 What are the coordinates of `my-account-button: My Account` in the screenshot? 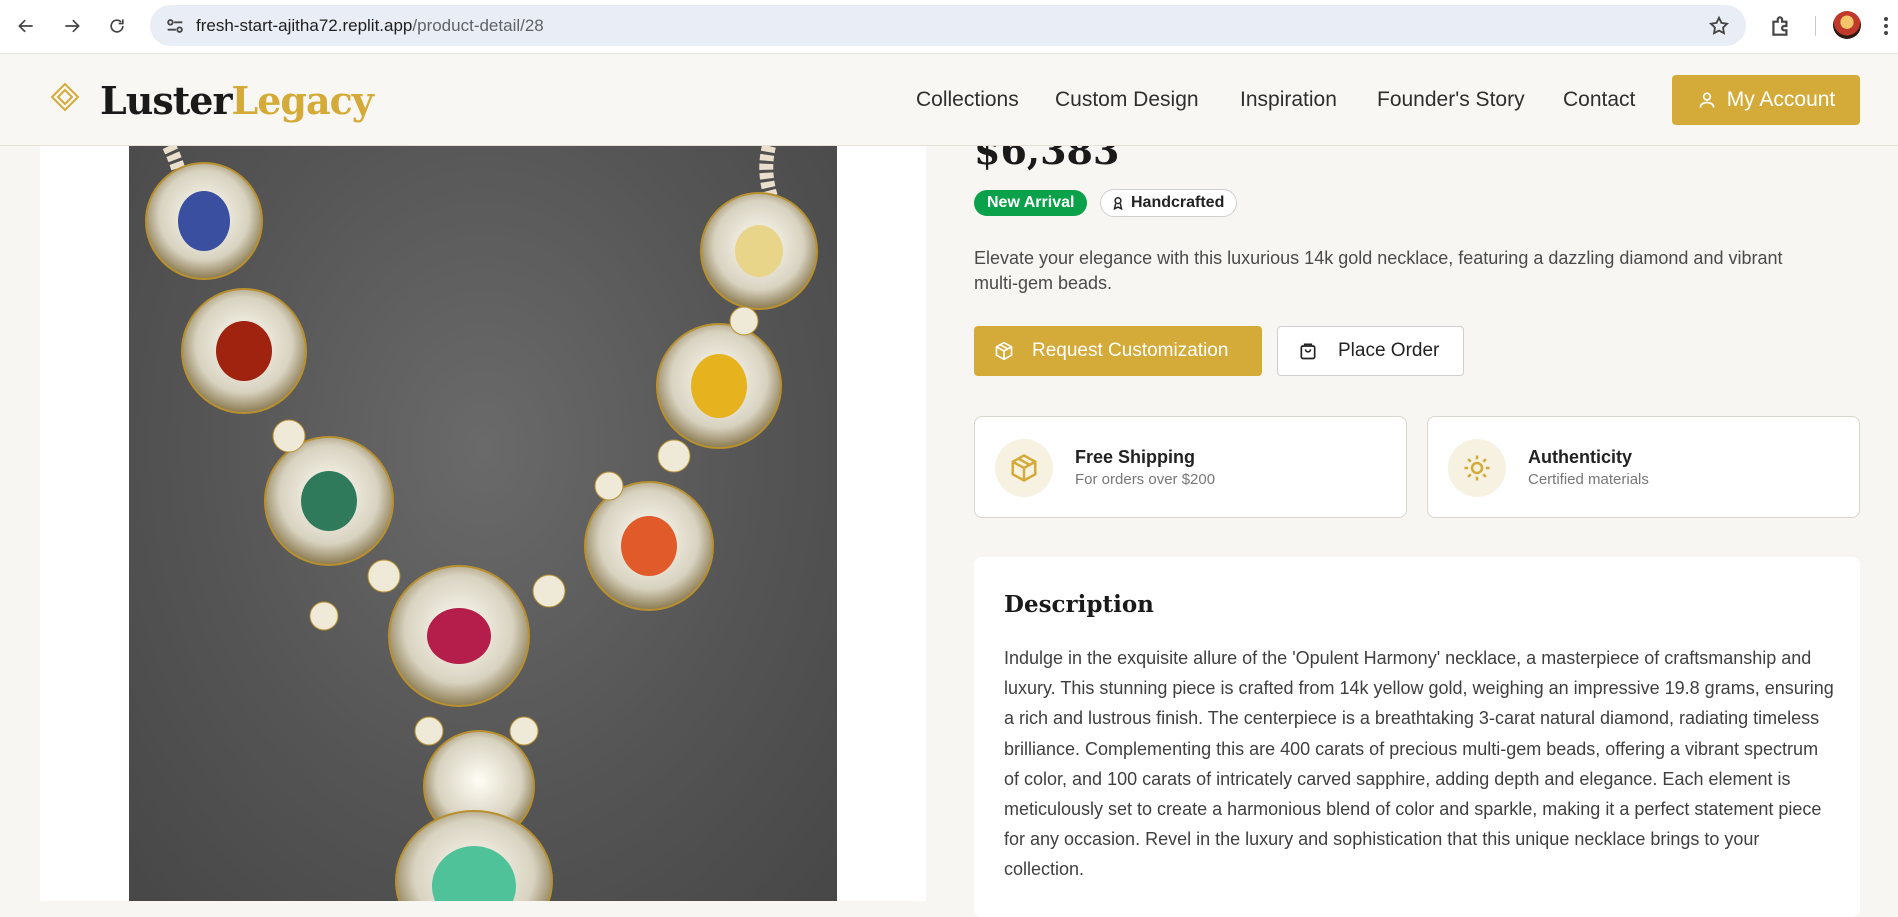 It's located at (1766, 100).